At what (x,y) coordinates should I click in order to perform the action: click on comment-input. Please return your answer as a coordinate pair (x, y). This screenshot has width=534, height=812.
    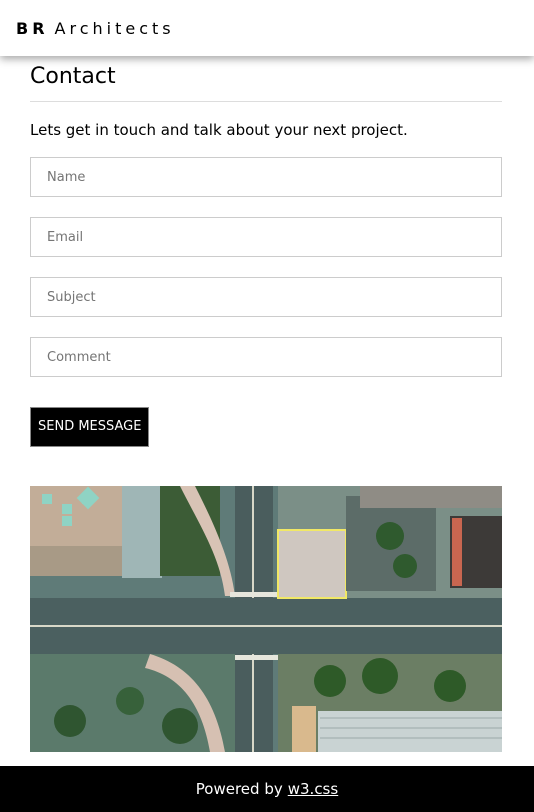
    Looking at the image, I should click on (266, 357).